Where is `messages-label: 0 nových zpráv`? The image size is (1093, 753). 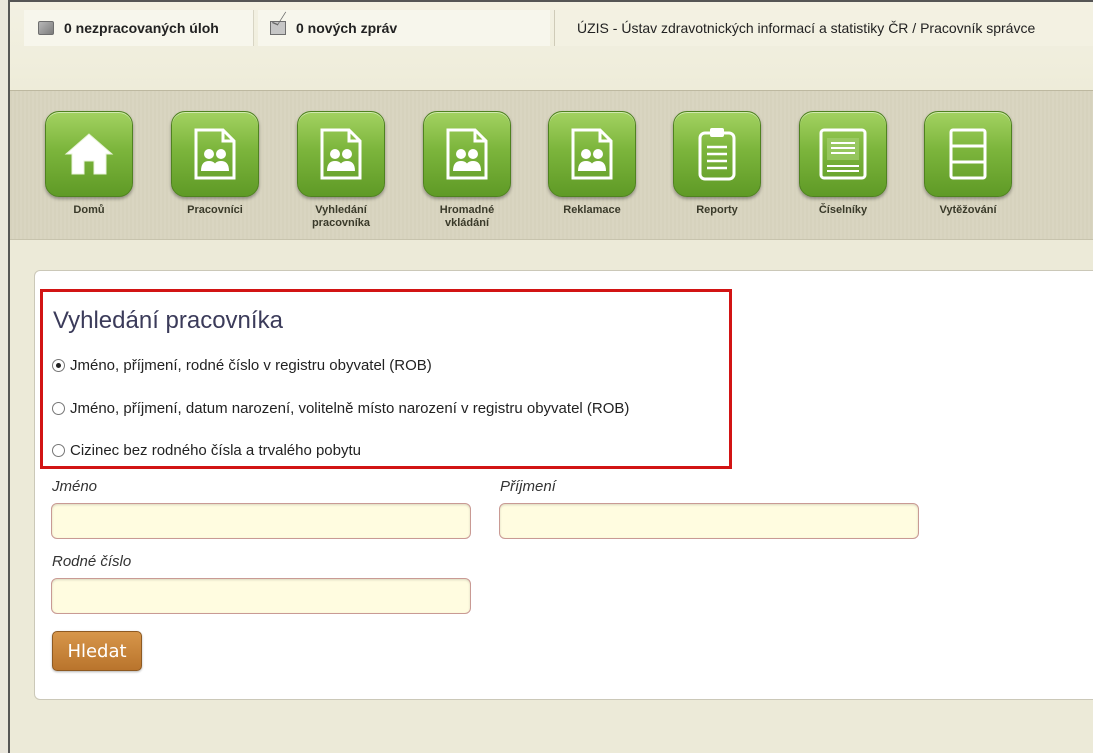 messages-label: 0 nových zpráv is located at coordinates (347, 28).